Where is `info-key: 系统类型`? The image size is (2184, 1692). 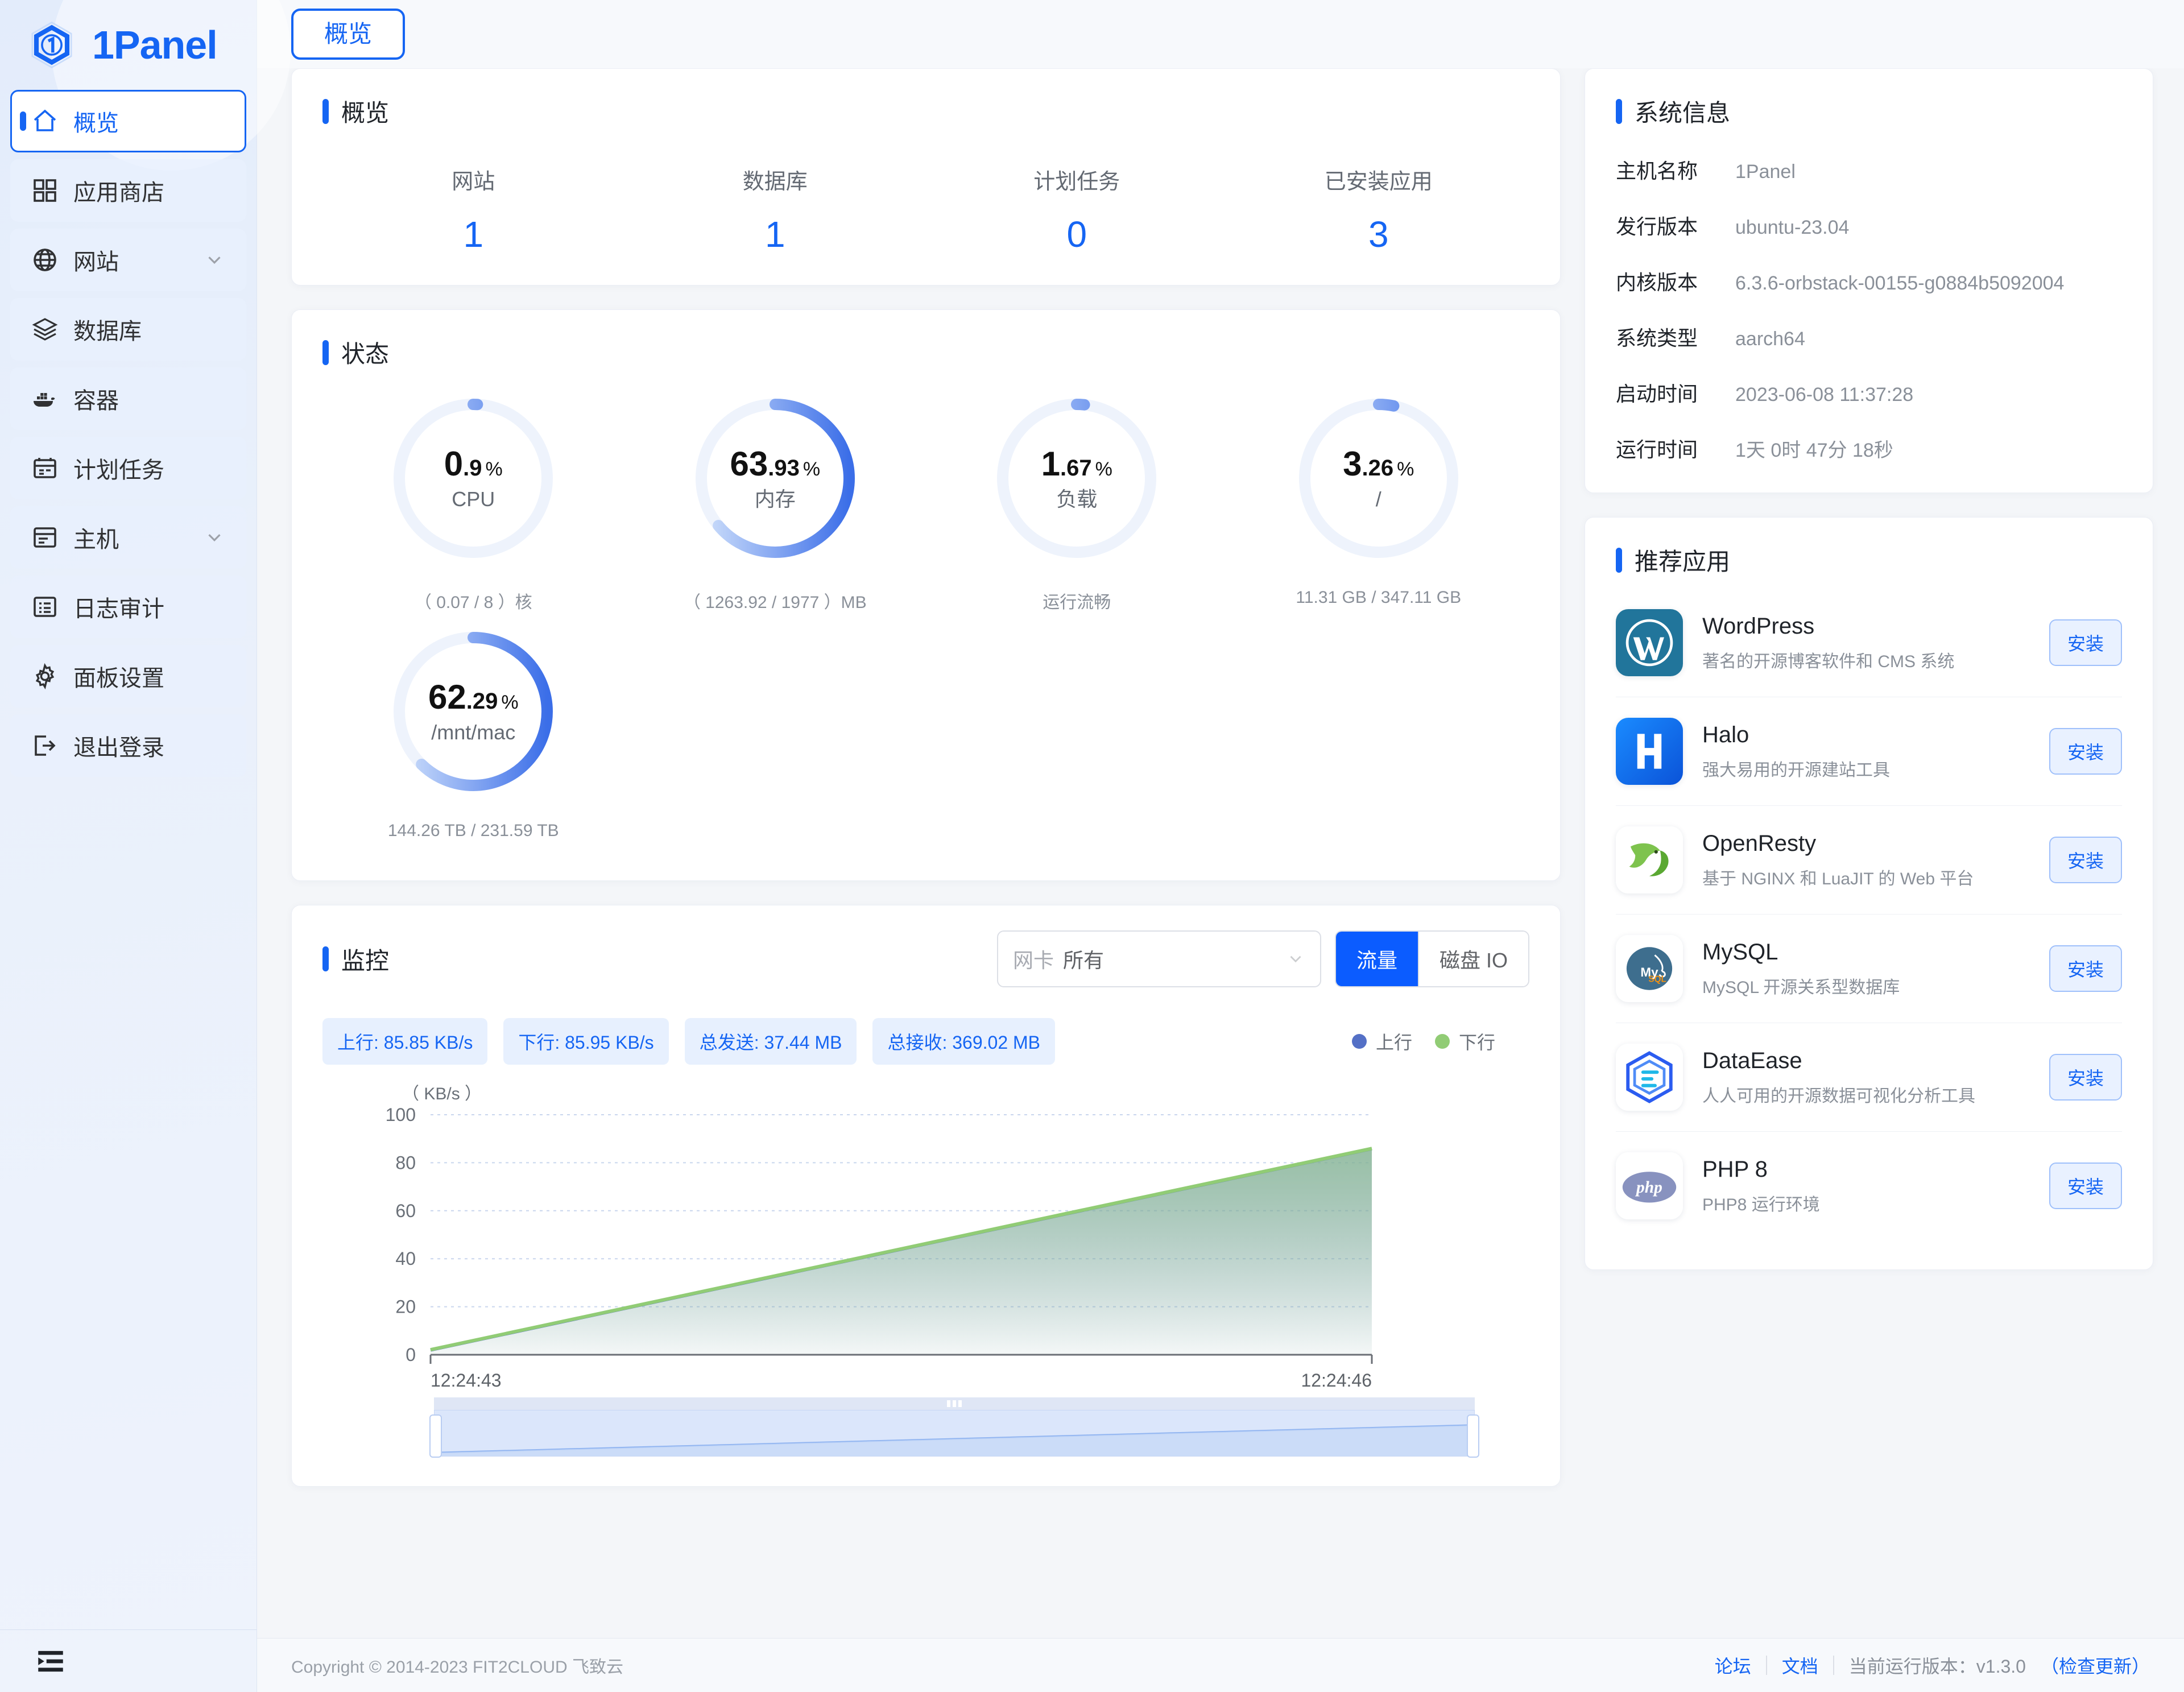
info-key: 系统类型 is located at coordinates (1657, 338).